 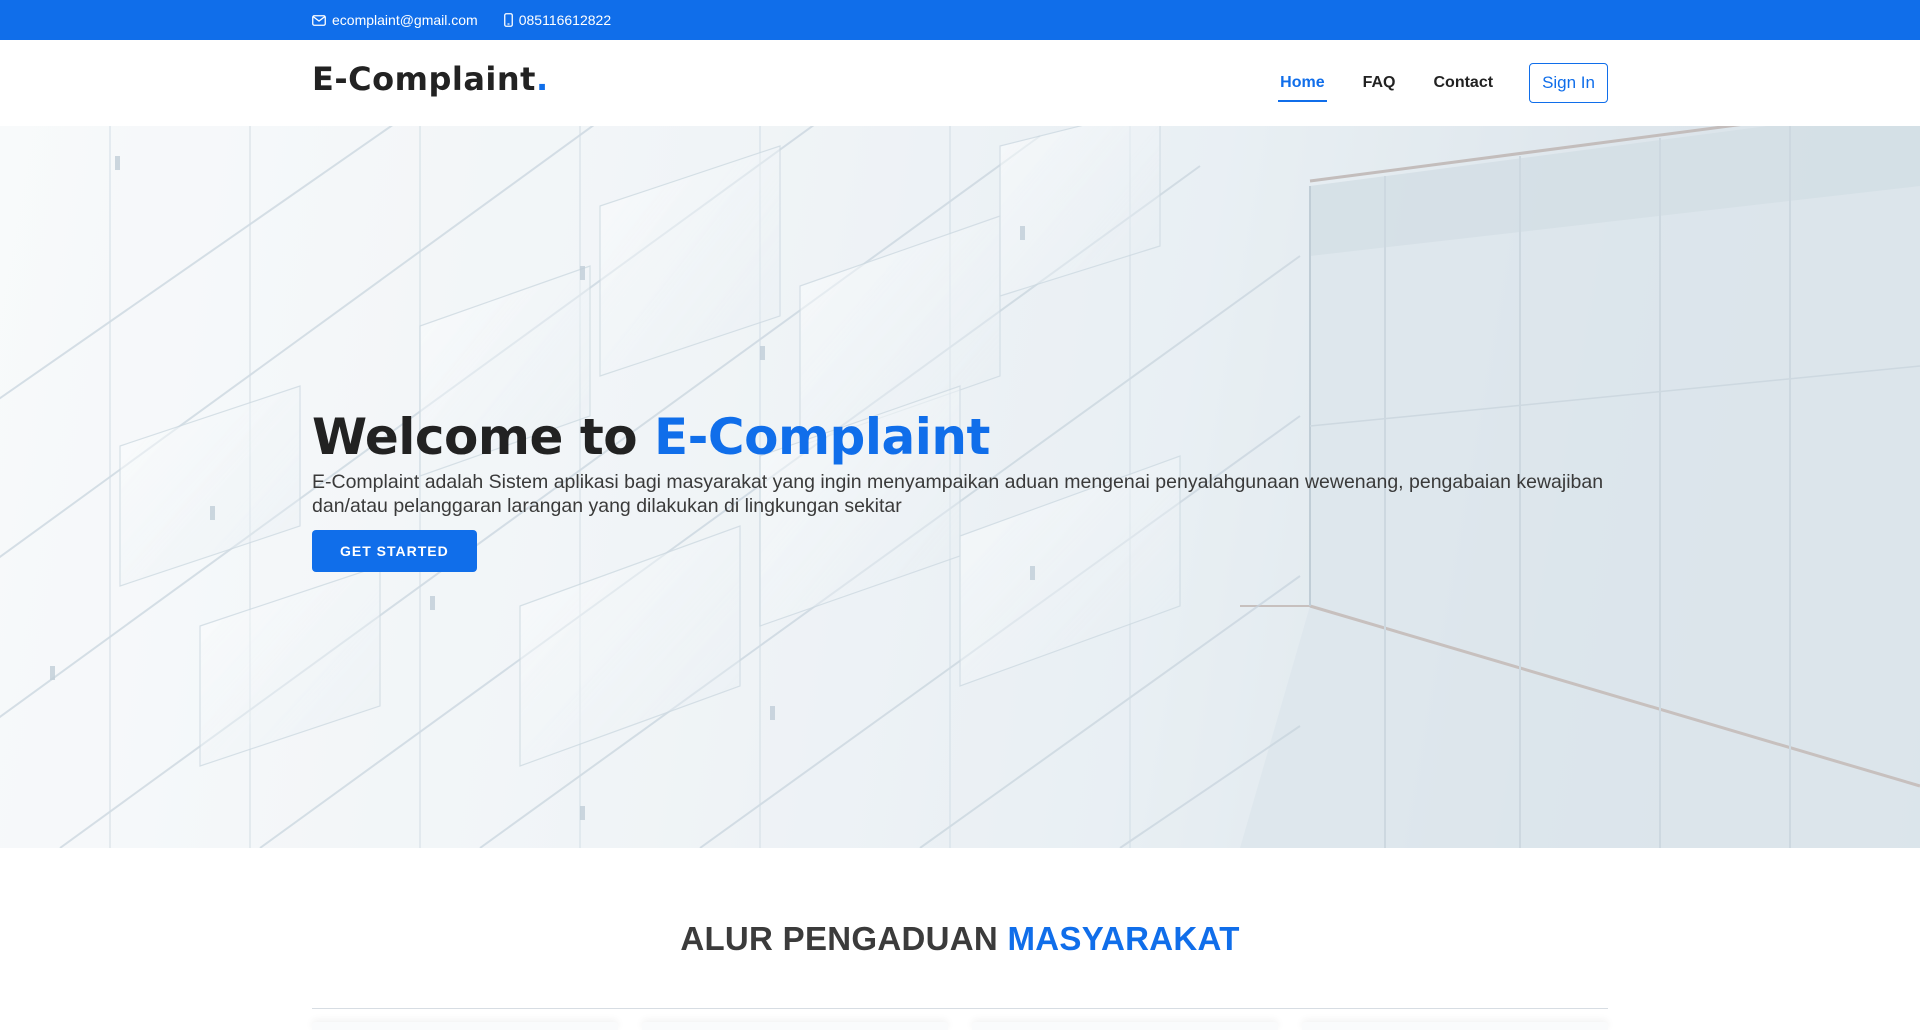 What do you see at coordinates (1123, 938) in the screenshot?
I see `section-title-accent: MASYARAKAT` at bounding box center [1123, 938].